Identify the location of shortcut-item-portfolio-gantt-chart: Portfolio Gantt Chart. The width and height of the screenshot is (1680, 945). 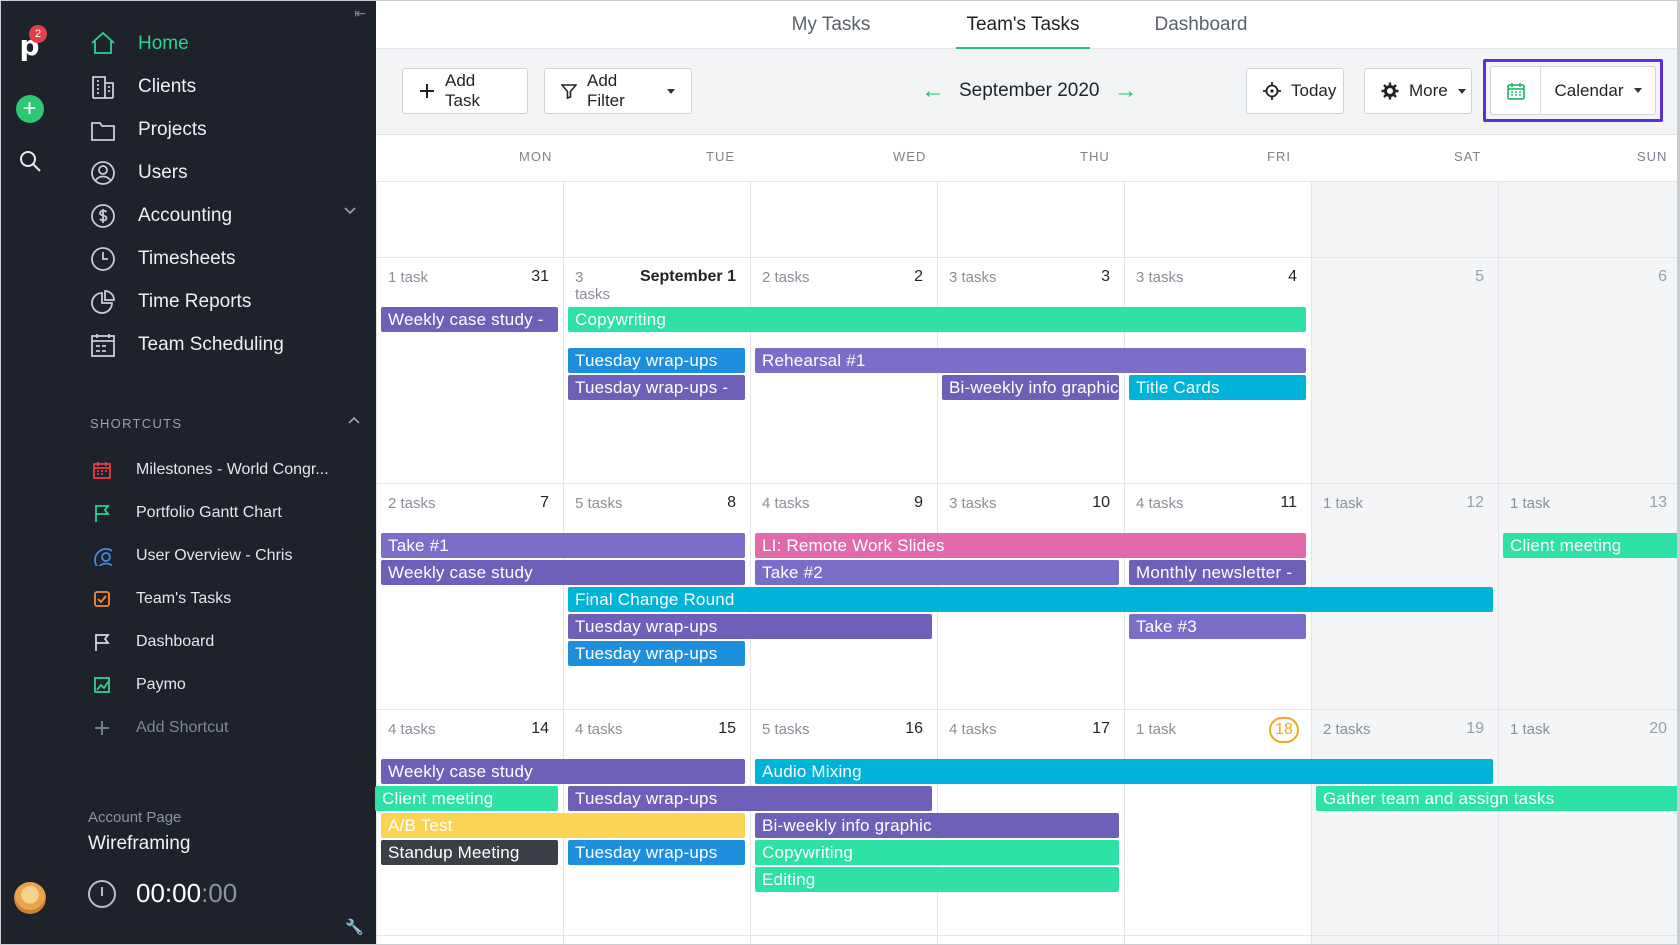
(229, 513).